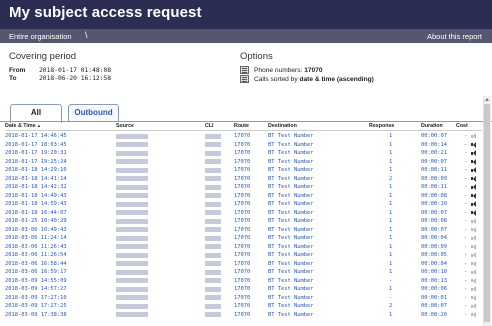  I want to click on scroll-up-arrow-icon, so click(487, 100).